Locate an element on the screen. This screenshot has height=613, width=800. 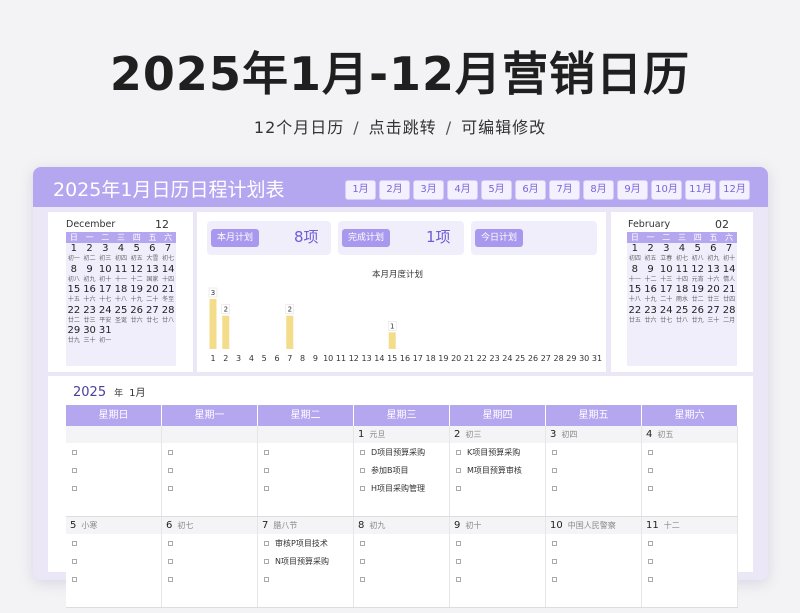
mini-day-cell: 12 十二 is located at coordinates (137, 274).